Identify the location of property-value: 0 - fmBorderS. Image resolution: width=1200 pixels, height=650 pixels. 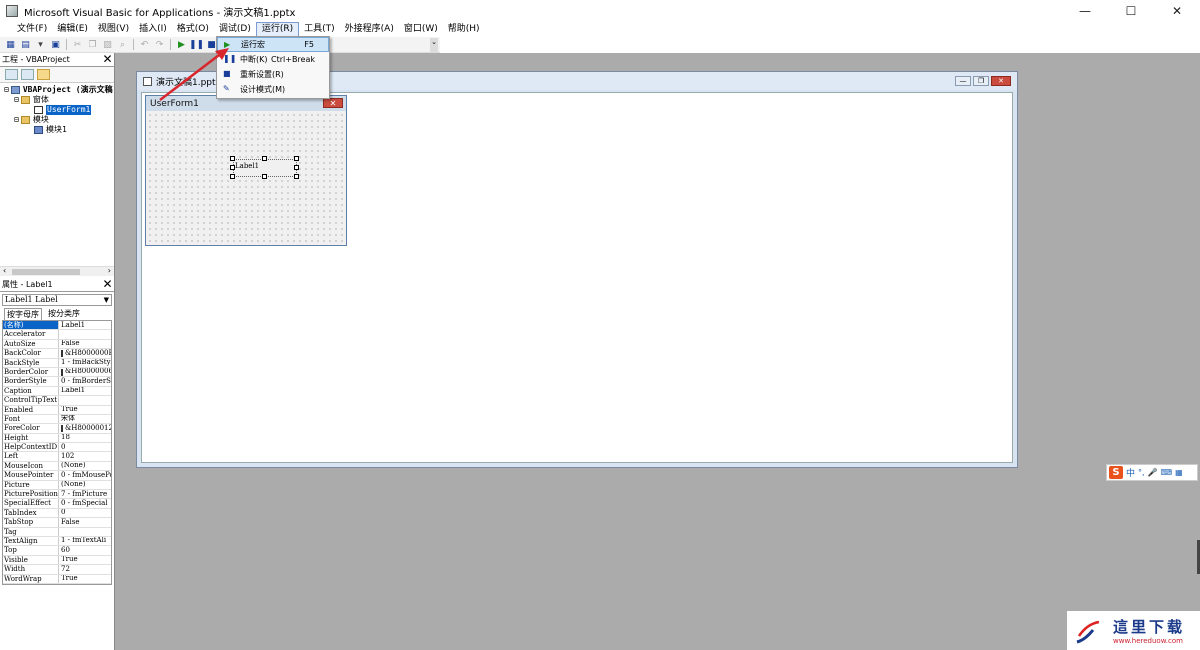
(85, 381).